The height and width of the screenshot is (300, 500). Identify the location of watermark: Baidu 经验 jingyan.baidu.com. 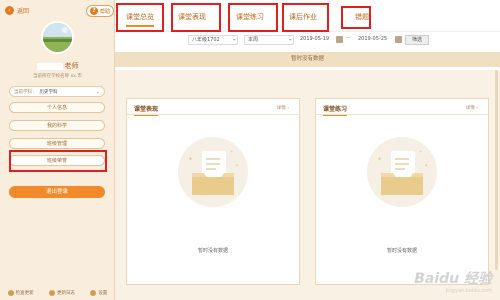
(453, 281).